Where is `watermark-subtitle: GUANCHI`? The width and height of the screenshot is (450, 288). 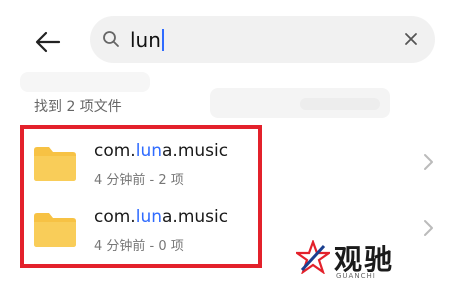
watermark-subtitle: GUANCHI is located at coordinates (356, 276).